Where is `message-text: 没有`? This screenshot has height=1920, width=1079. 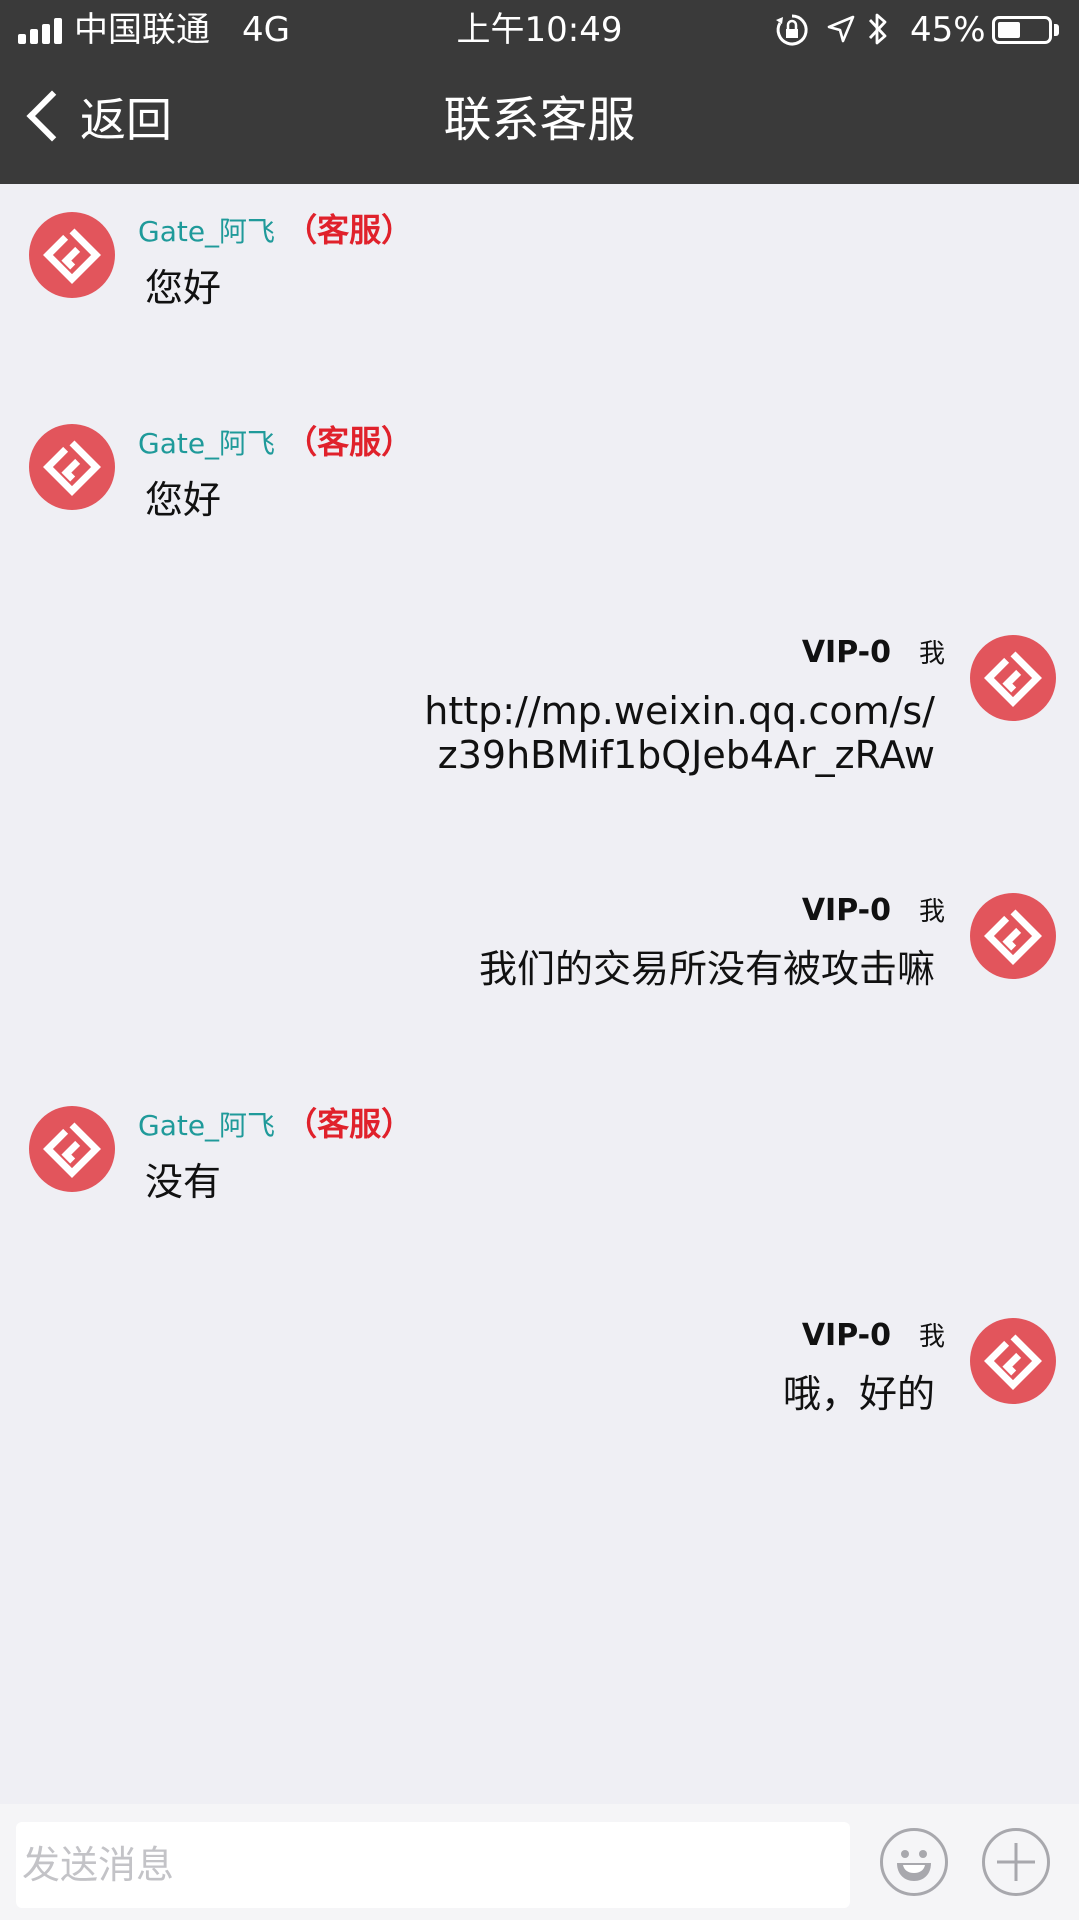
message-text: 没有 is located at coordinates (183, 1182).